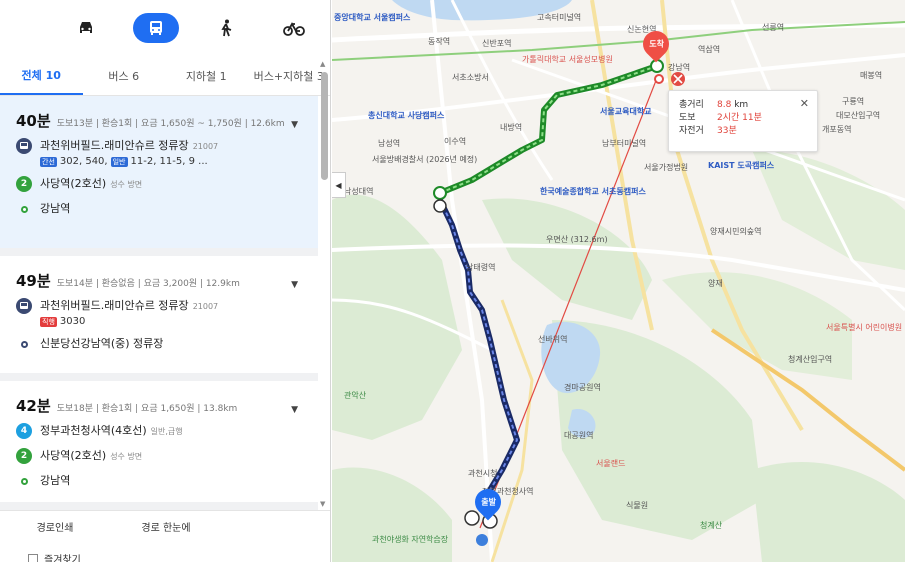  Describe the element at coordinates (161, 313) in the screenshot. I see `route-step: 과천위버필드.래미안슈르 정류장 21007 직행 3030` at that location.